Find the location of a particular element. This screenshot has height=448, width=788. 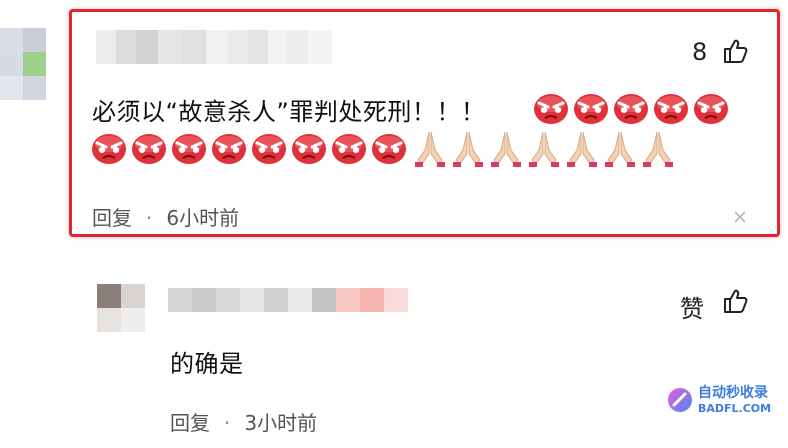

reply-comment-meta: 回复 · 3小时前 is located at coordinates (243, 421).